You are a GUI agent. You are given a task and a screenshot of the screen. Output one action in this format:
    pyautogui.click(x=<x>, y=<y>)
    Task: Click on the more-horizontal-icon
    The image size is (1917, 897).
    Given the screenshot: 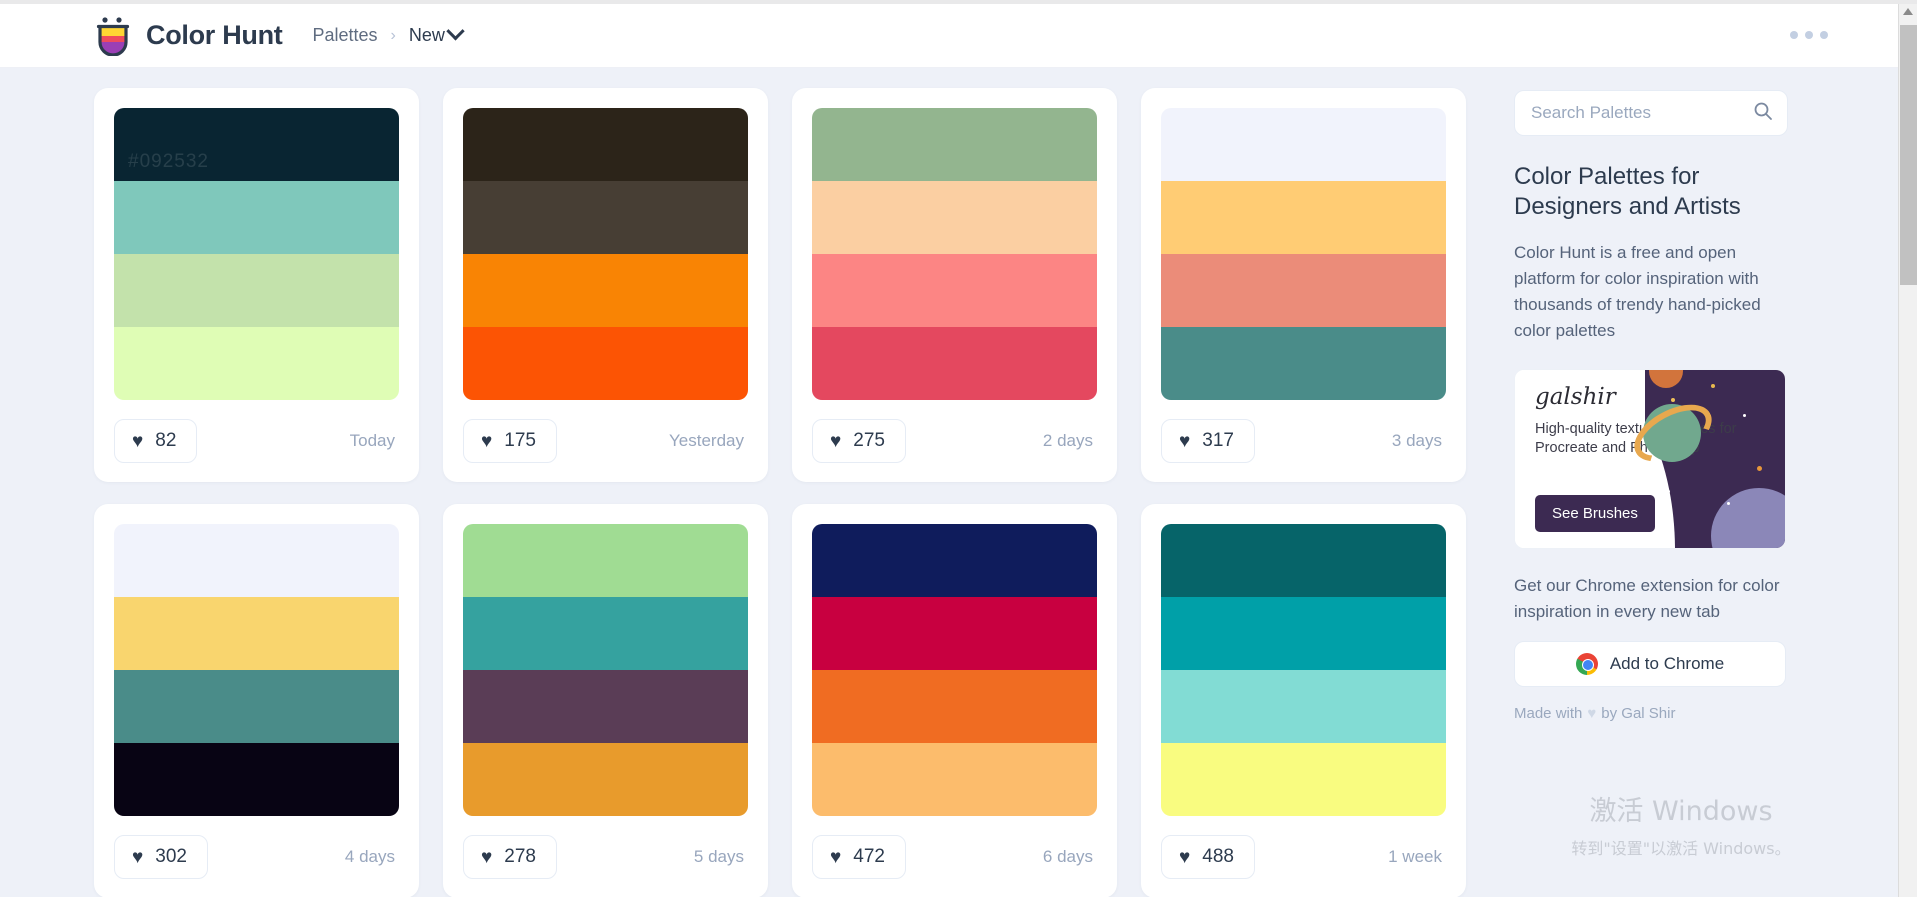 What is the action you would take?
    pyautogui.click(x=1809, y=35)
    